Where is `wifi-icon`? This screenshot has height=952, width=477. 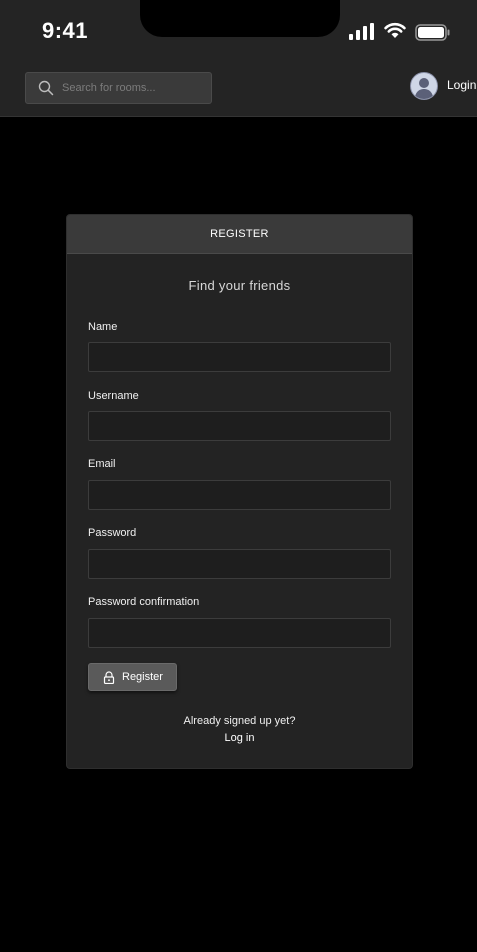
wifi-icon is located at coordinates (395, 33).